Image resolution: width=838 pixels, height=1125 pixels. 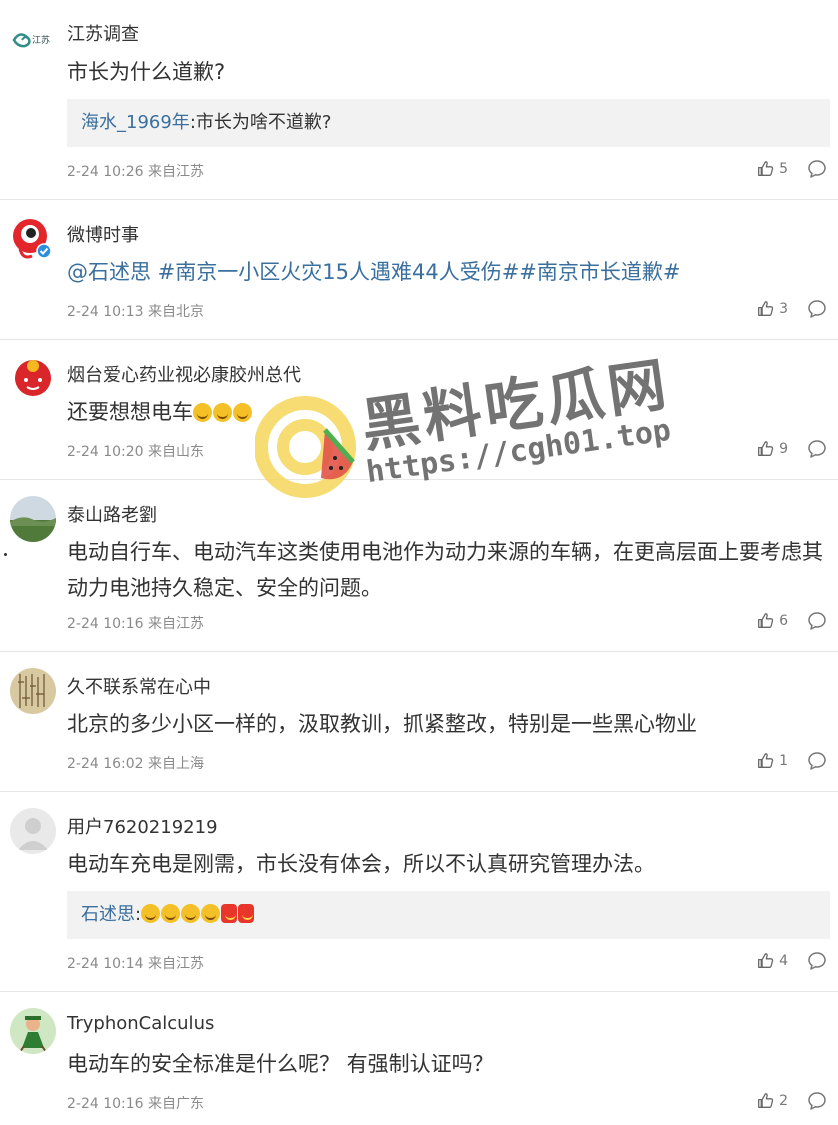 I want to click on like-count: 3, so click(x=783, y=308).